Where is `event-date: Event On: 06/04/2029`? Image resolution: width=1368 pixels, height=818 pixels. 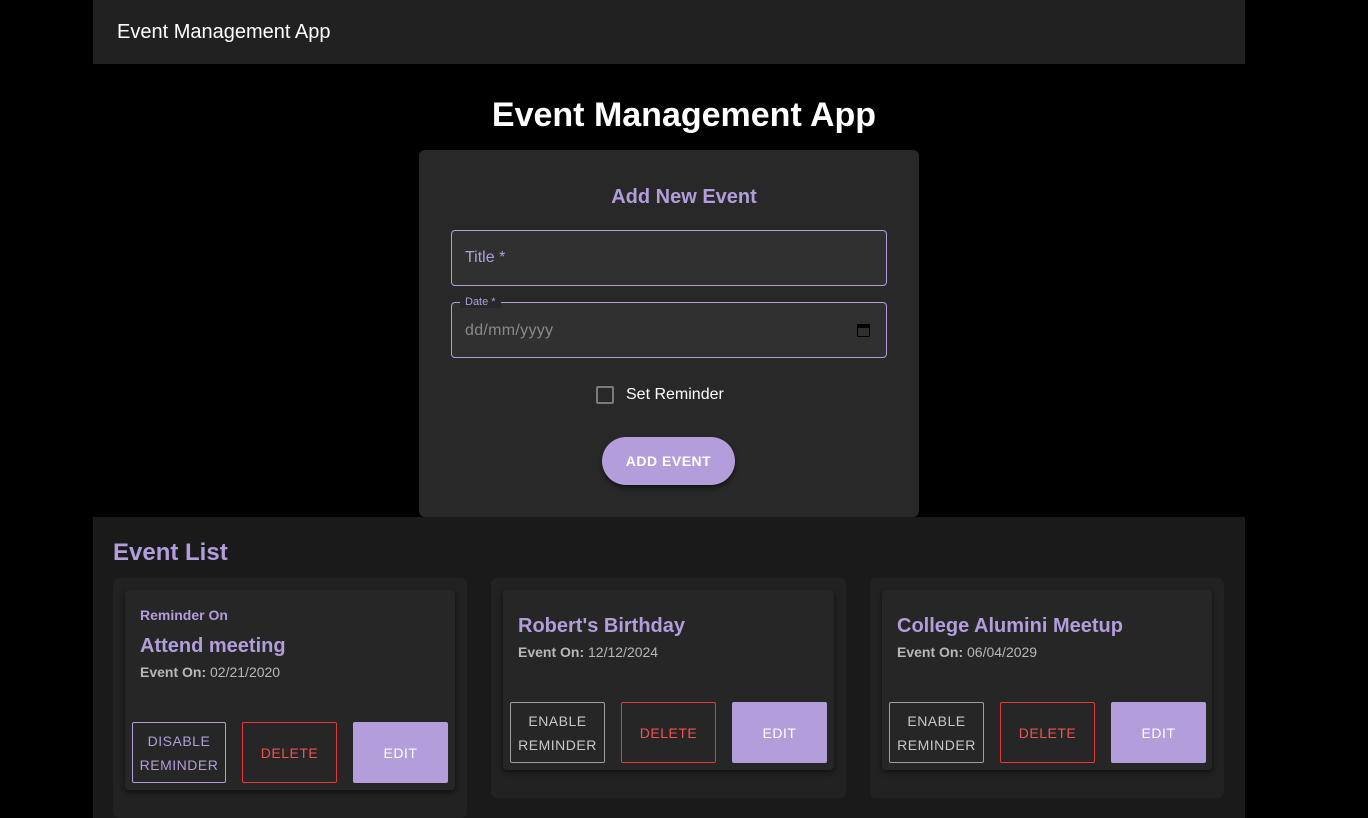 event-date: Event On: 06/04/2029 is located at coordinates (967, 652).